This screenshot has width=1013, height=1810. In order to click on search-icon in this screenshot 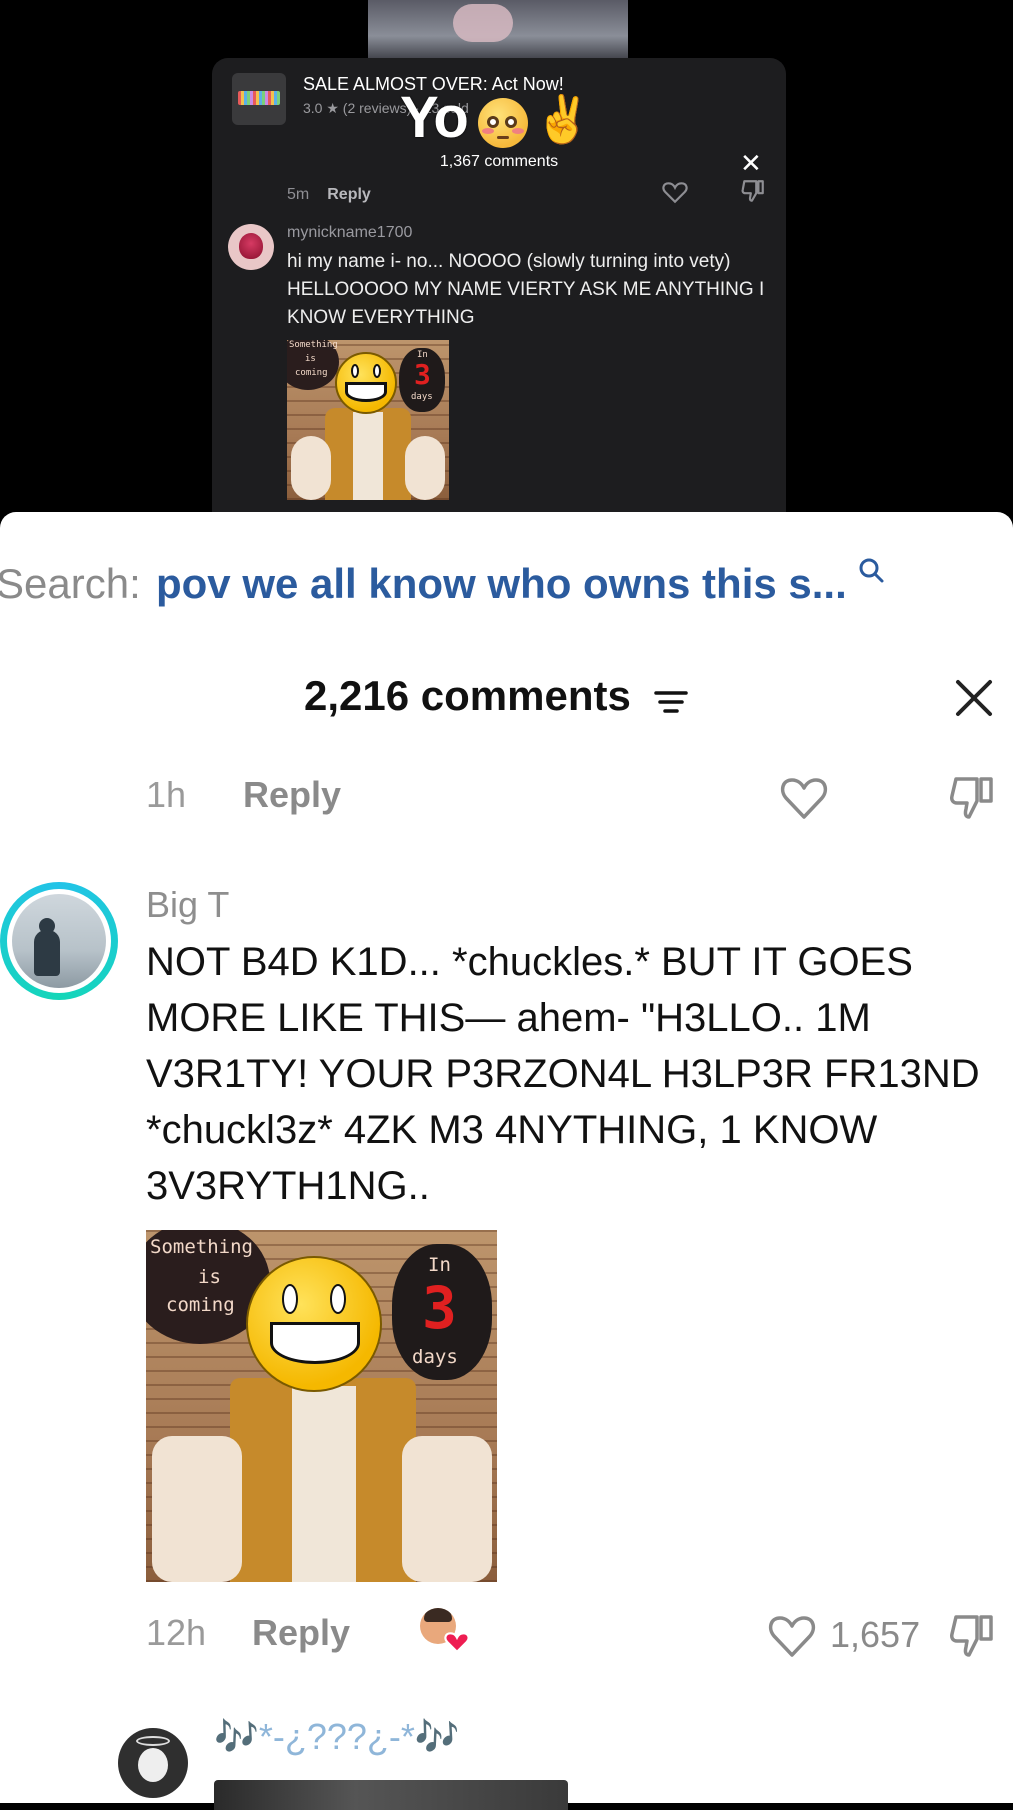, I will do `click(871, 570)`.